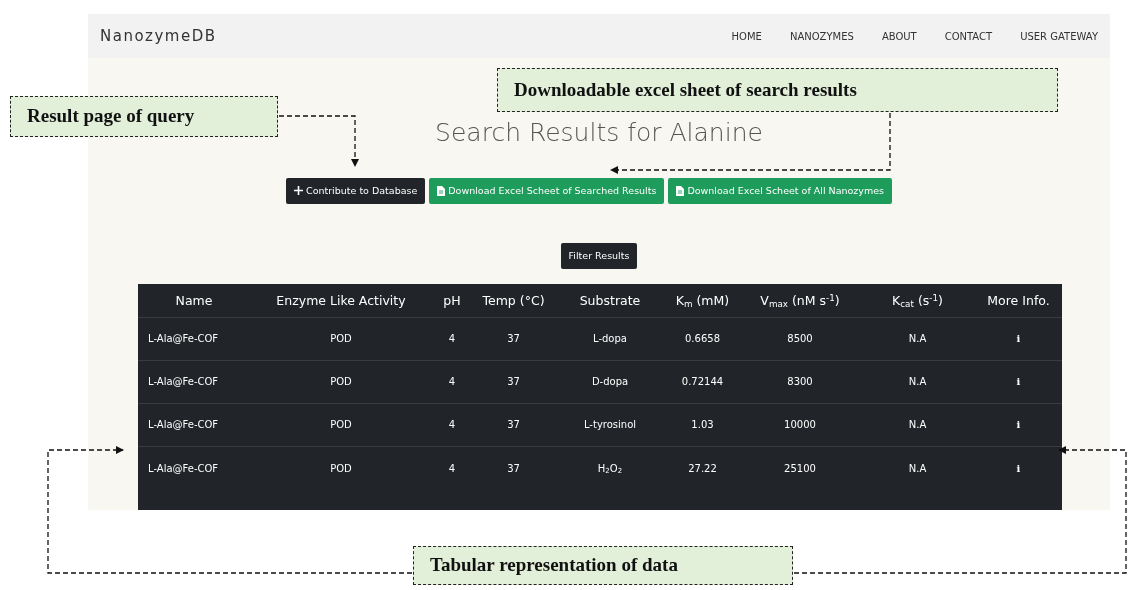  Describe the element at coordinates (599, 255) in the screenshot. I see `filter-button: Filter Results` at that location.